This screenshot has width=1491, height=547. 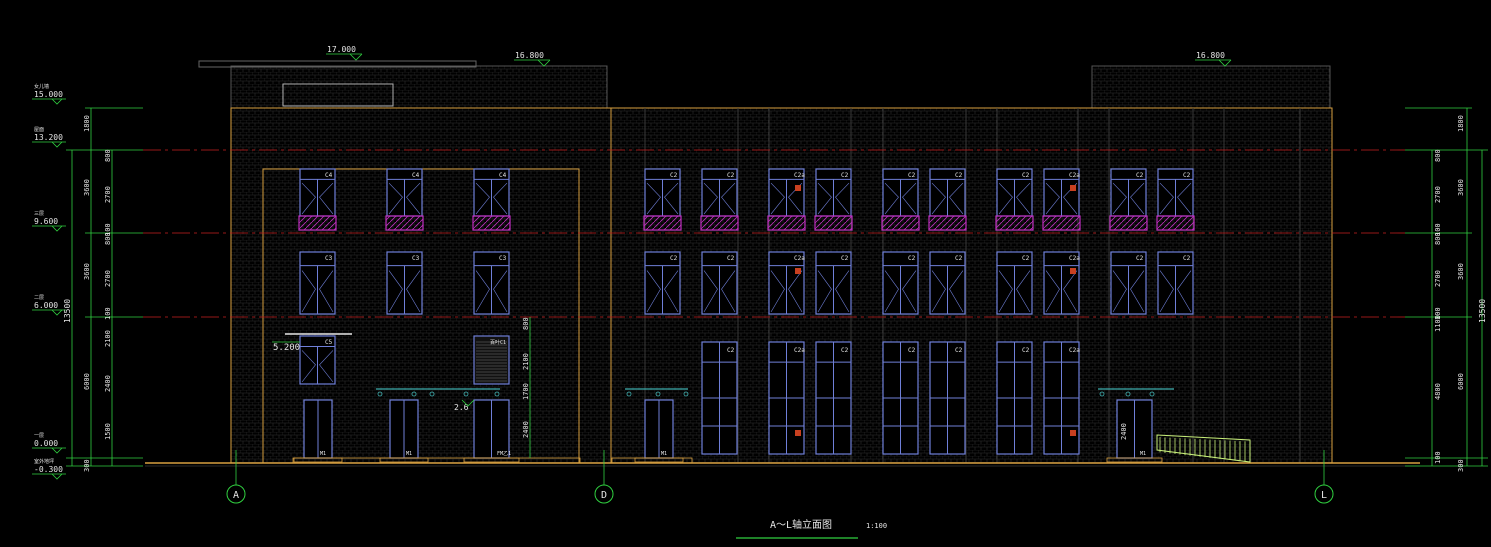 I want to click on axis-label: A, so click(x=236, y=495).